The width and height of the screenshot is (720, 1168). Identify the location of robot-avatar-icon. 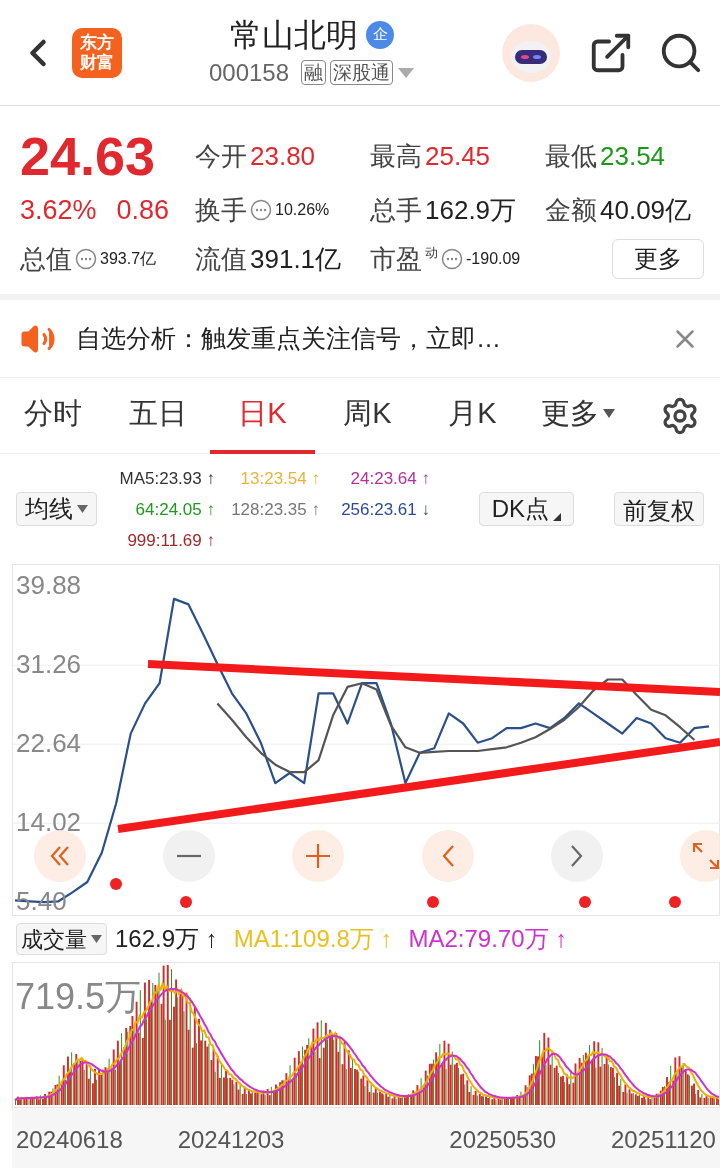
(531, 52).